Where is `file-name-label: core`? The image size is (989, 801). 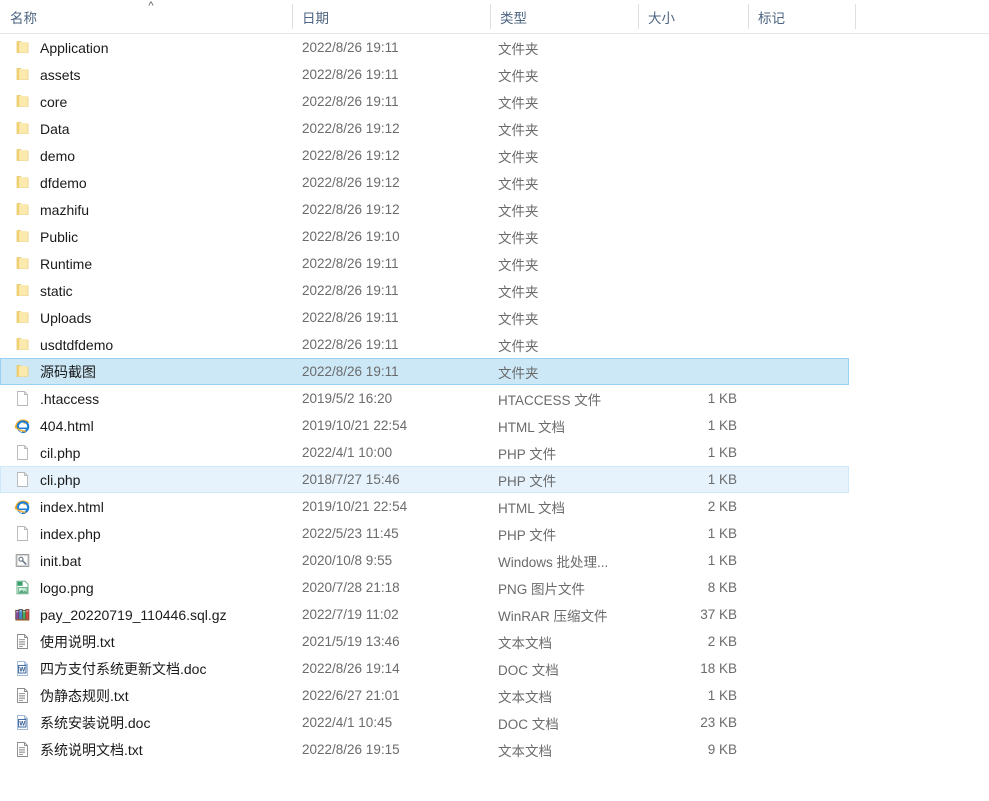 file-name-label: core is located at coordinates (54, 101).